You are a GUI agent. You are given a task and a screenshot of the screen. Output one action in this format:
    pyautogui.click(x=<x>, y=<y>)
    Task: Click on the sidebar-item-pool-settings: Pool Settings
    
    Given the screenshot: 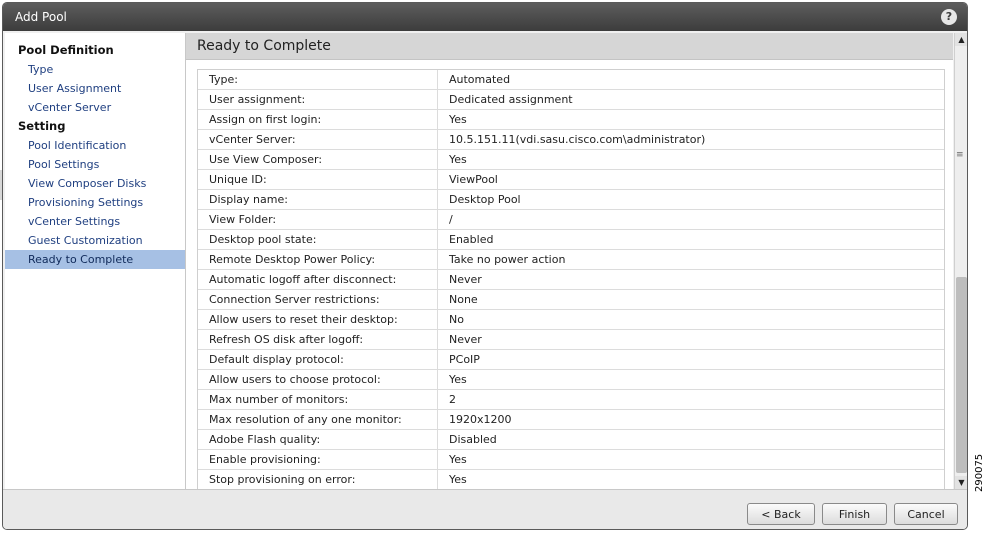 What is the action you would take?
    pyautogui.click(x=95, y=164)
    